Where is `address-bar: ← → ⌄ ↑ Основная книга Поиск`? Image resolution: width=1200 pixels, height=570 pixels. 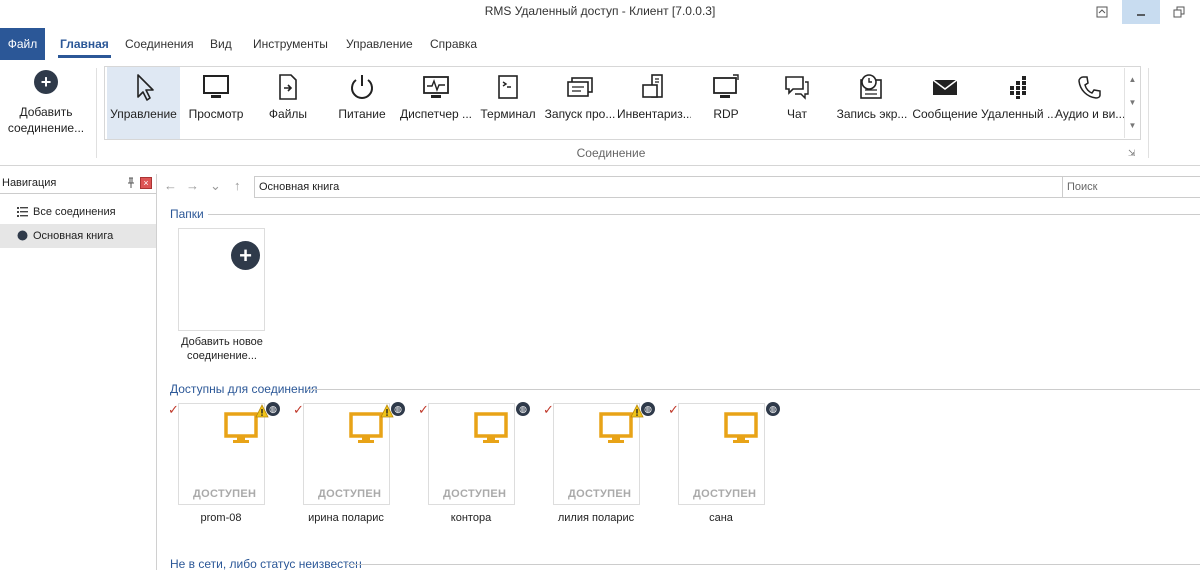 address-bar: ← → ⌄ ↑ Основная книга Поиск is located at coordinates (679, 187).